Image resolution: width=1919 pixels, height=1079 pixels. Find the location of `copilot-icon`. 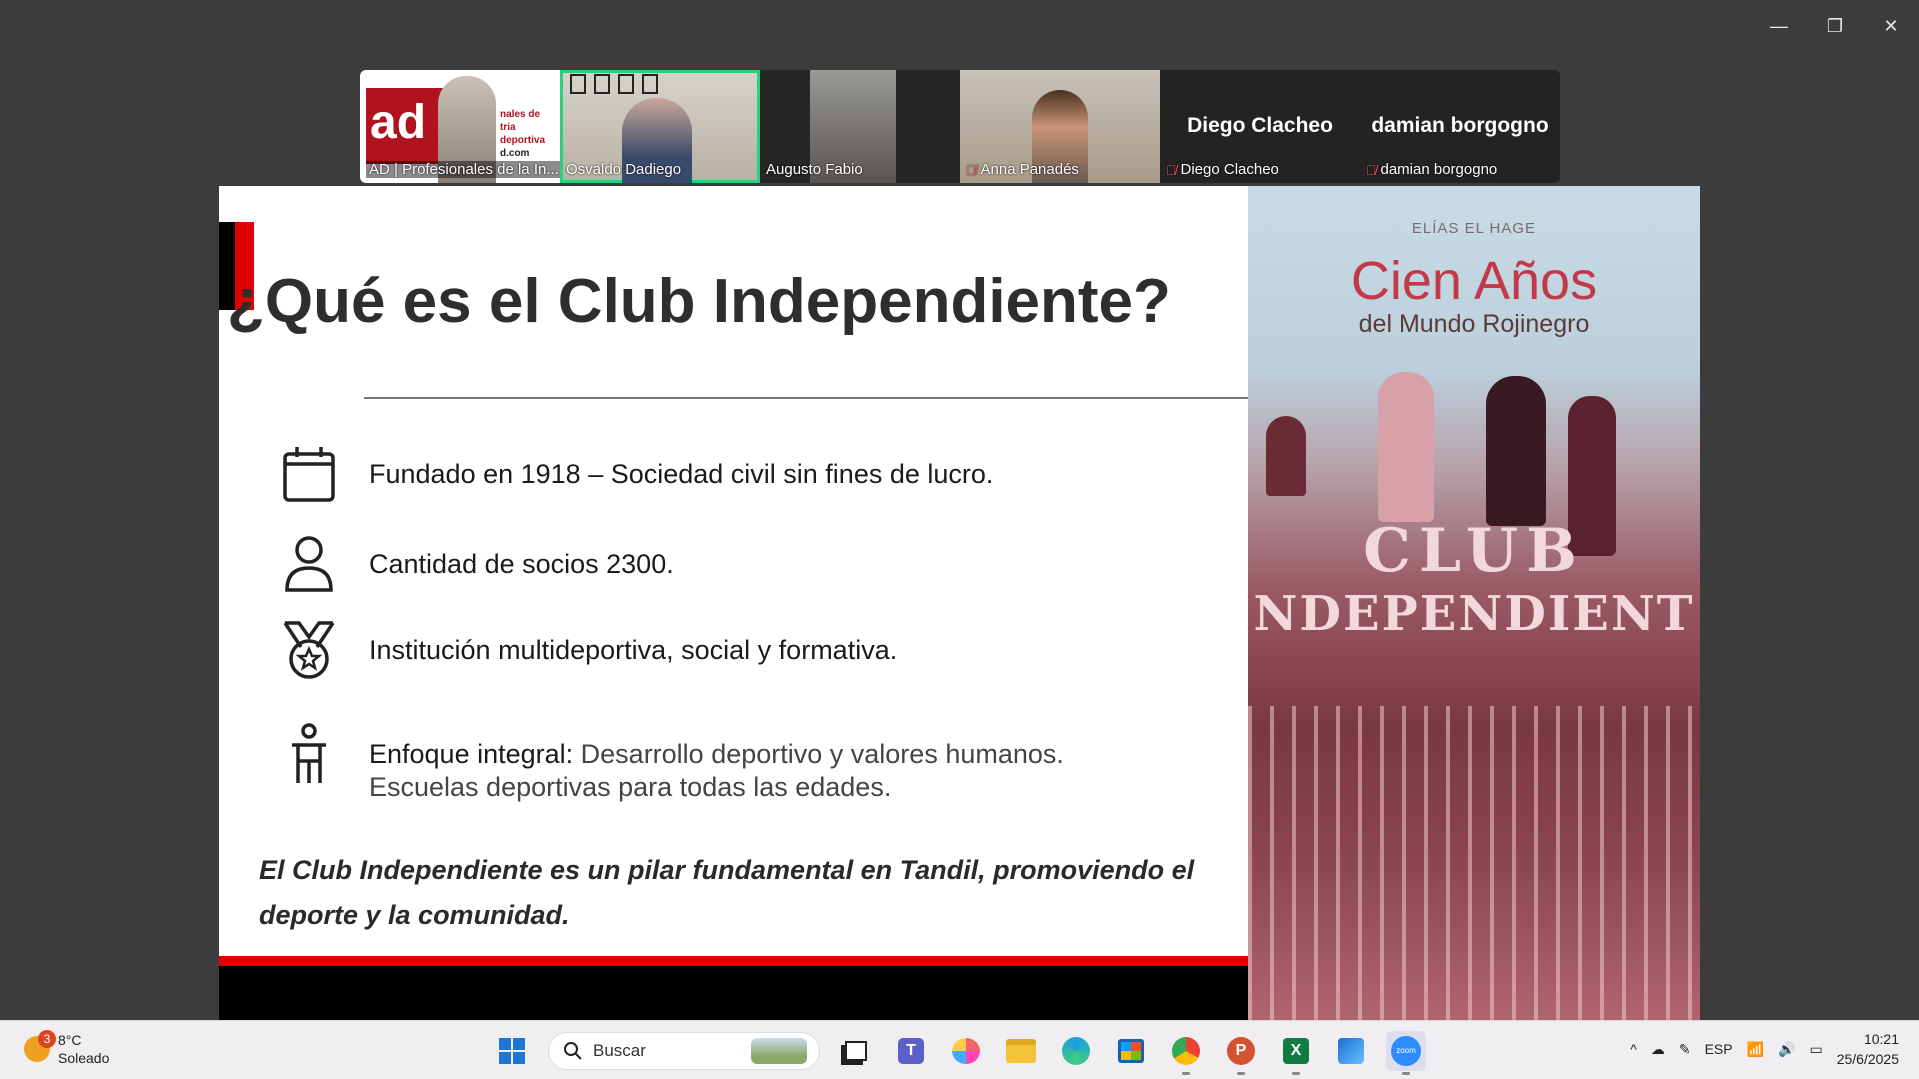

copilot-icon is located at coordinates (966, 1051).